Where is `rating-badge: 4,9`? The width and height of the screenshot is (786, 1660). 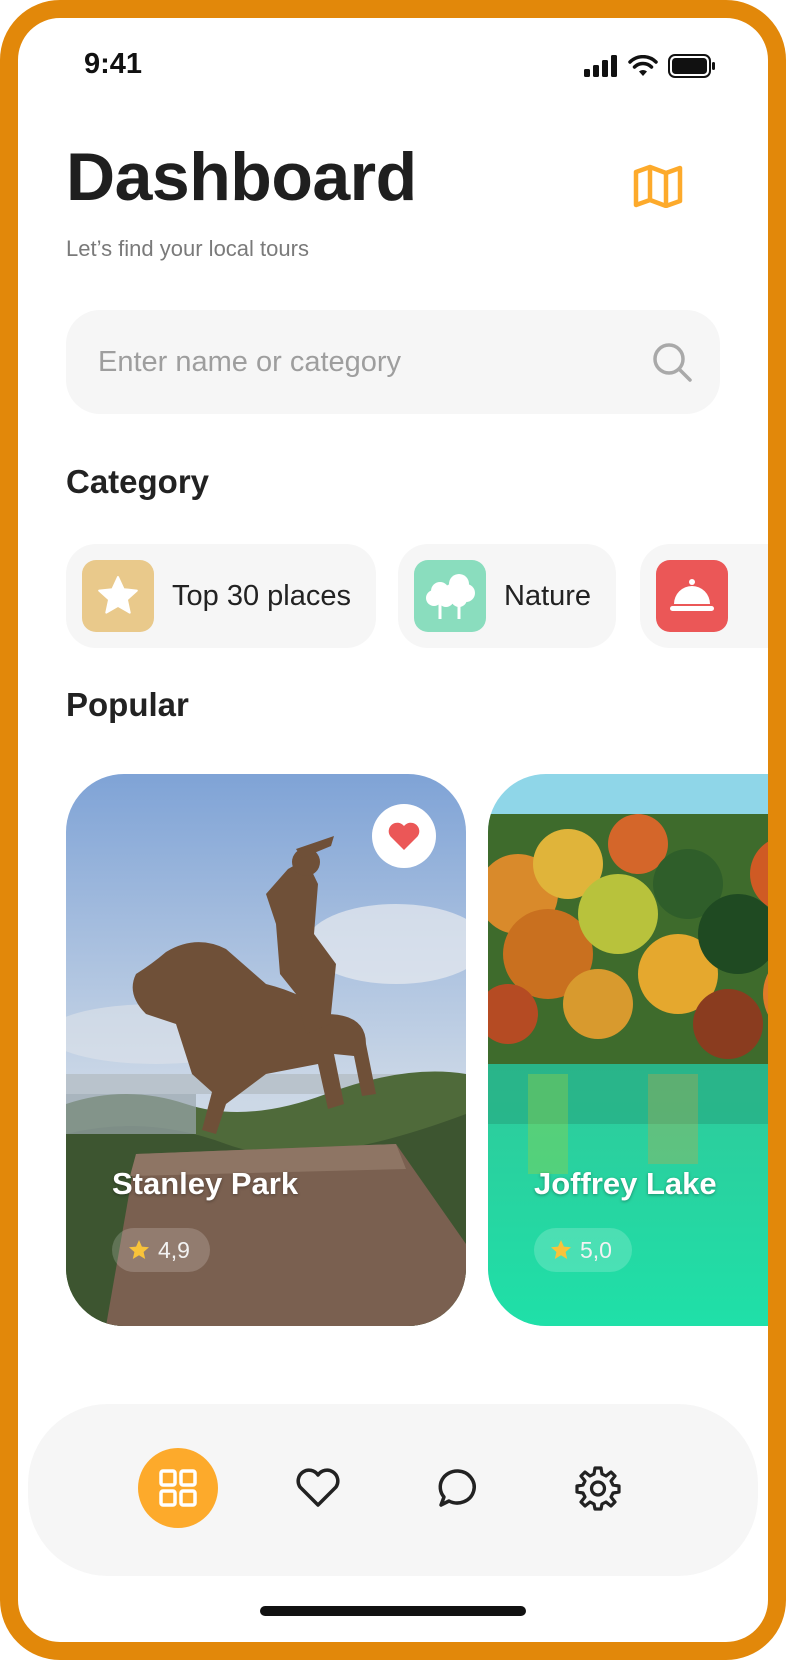
rating-badge: 4,9 is located at coordinates (161, 1250).